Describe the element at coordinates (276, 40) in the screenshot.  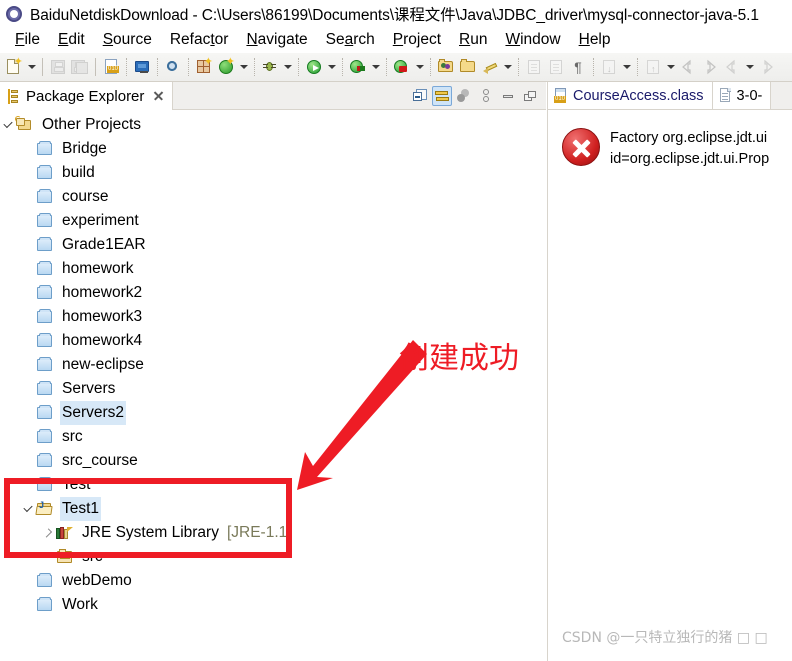
I see `menu-navigate: Navigate` at that location.